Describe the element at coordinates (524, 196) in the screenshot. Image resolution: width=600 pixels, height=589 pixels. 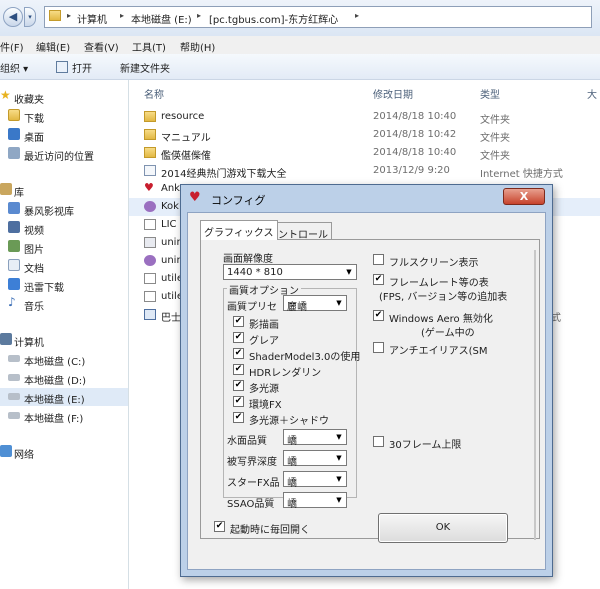
I see `close-button: X` at that location.